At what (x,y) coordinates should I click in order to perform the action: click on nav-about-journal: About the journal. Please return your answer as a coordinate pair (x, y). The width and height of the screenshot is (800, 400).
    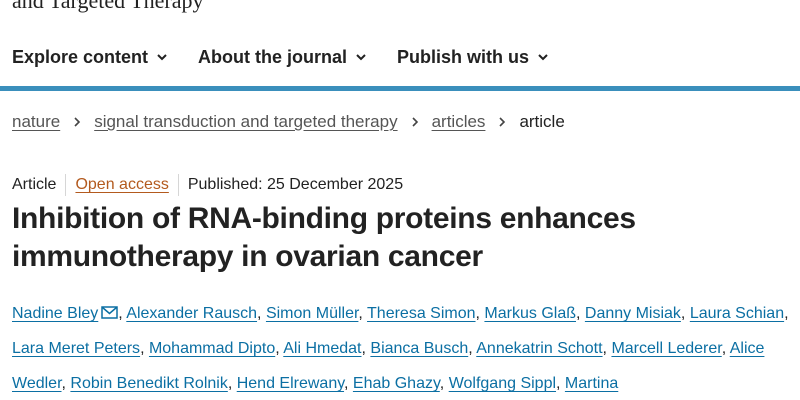
    Looking at the image, I should click on (282, 57).